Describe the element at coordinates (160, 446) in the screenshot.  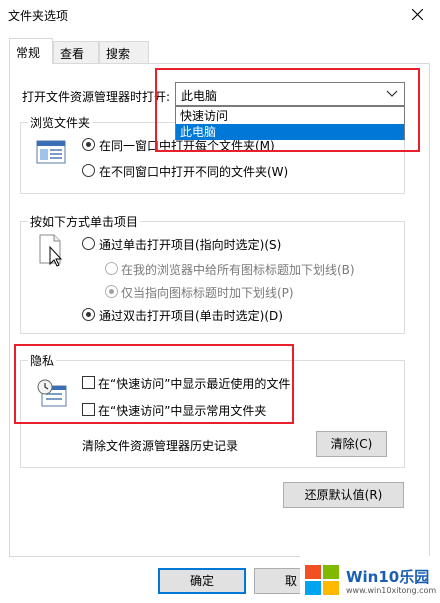
I see `clear-history-label: 清除文件资源管理器历史记录` at that location.